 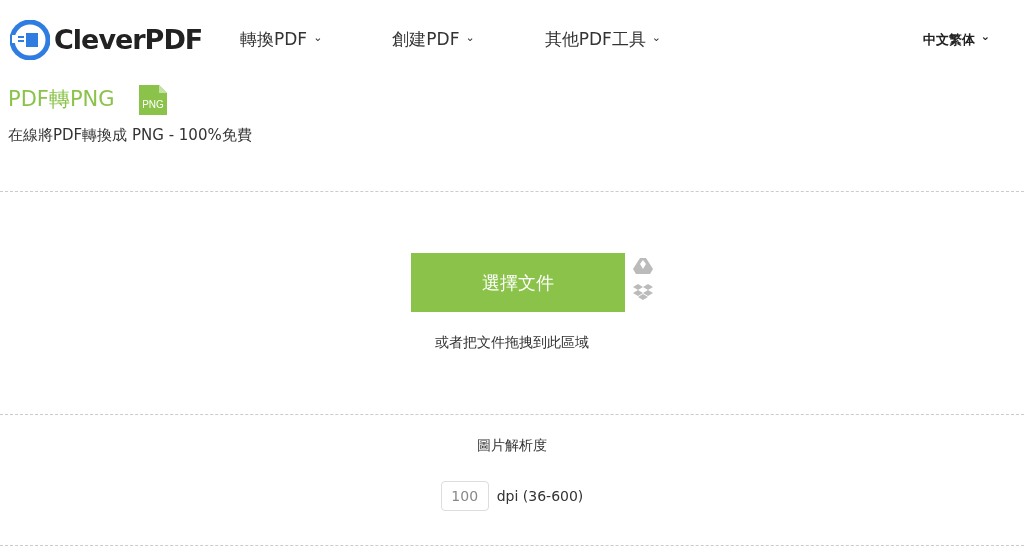 I want to click on language-selector: 中文繁体 $^{⌄}$, so click(x=956, y=40).